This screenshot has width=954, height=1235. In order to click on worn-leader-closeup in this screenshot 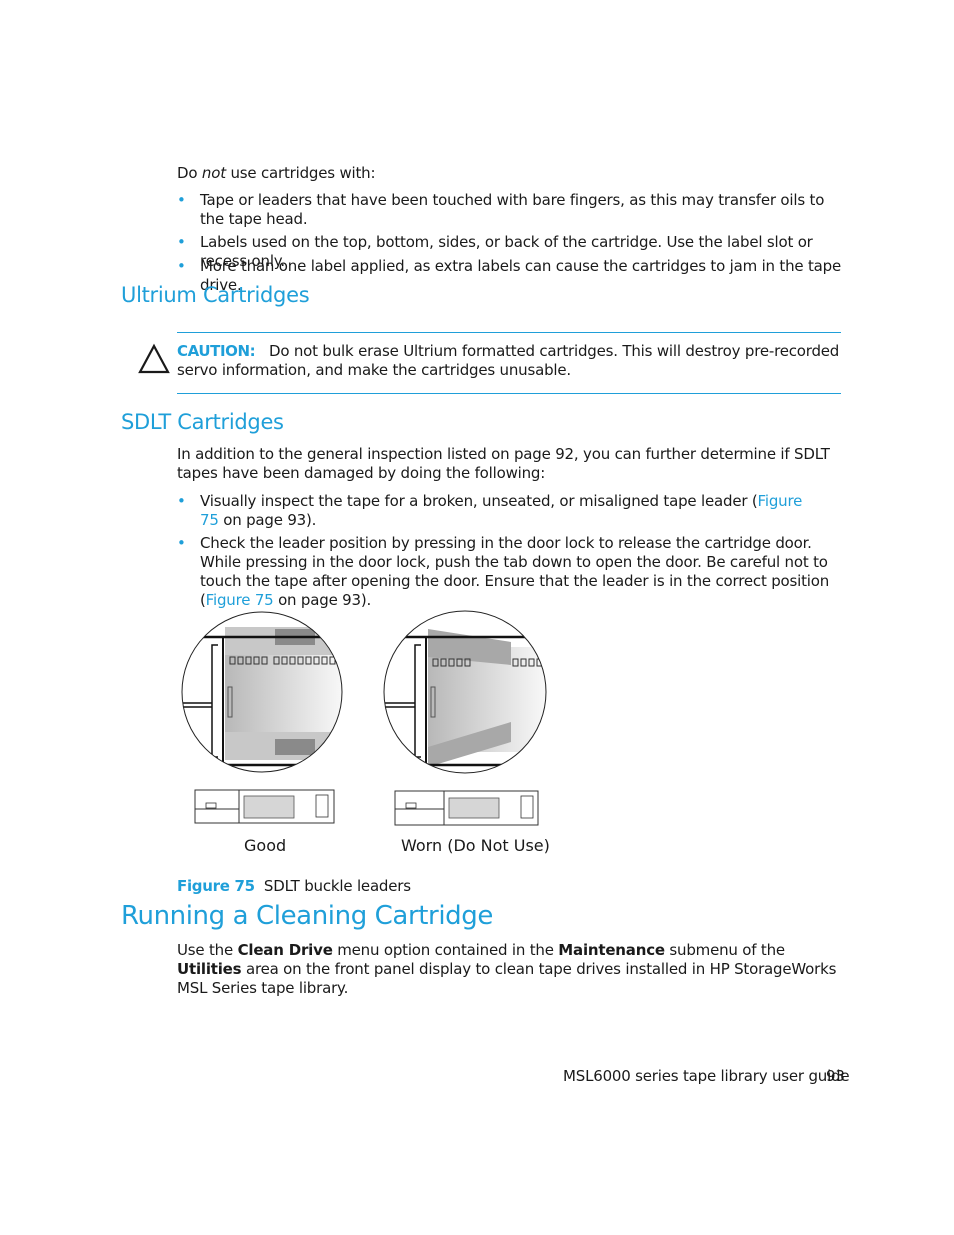, I will do `click(465, 692)`.